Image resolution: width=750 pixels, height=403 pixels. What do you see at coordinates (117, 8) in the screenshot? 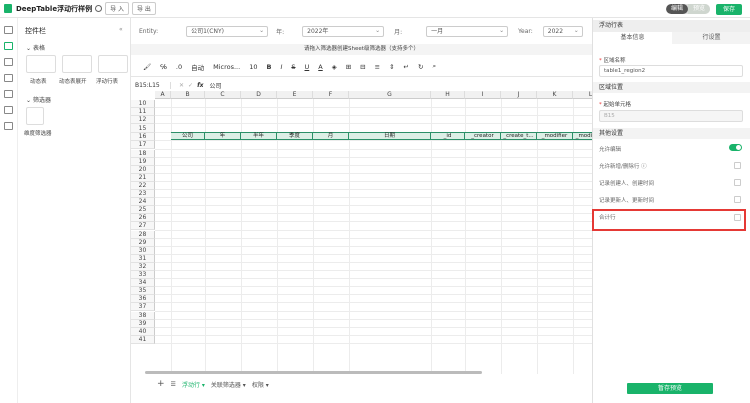
I see `import-button: 导 入` at bounding box center [117, 8].